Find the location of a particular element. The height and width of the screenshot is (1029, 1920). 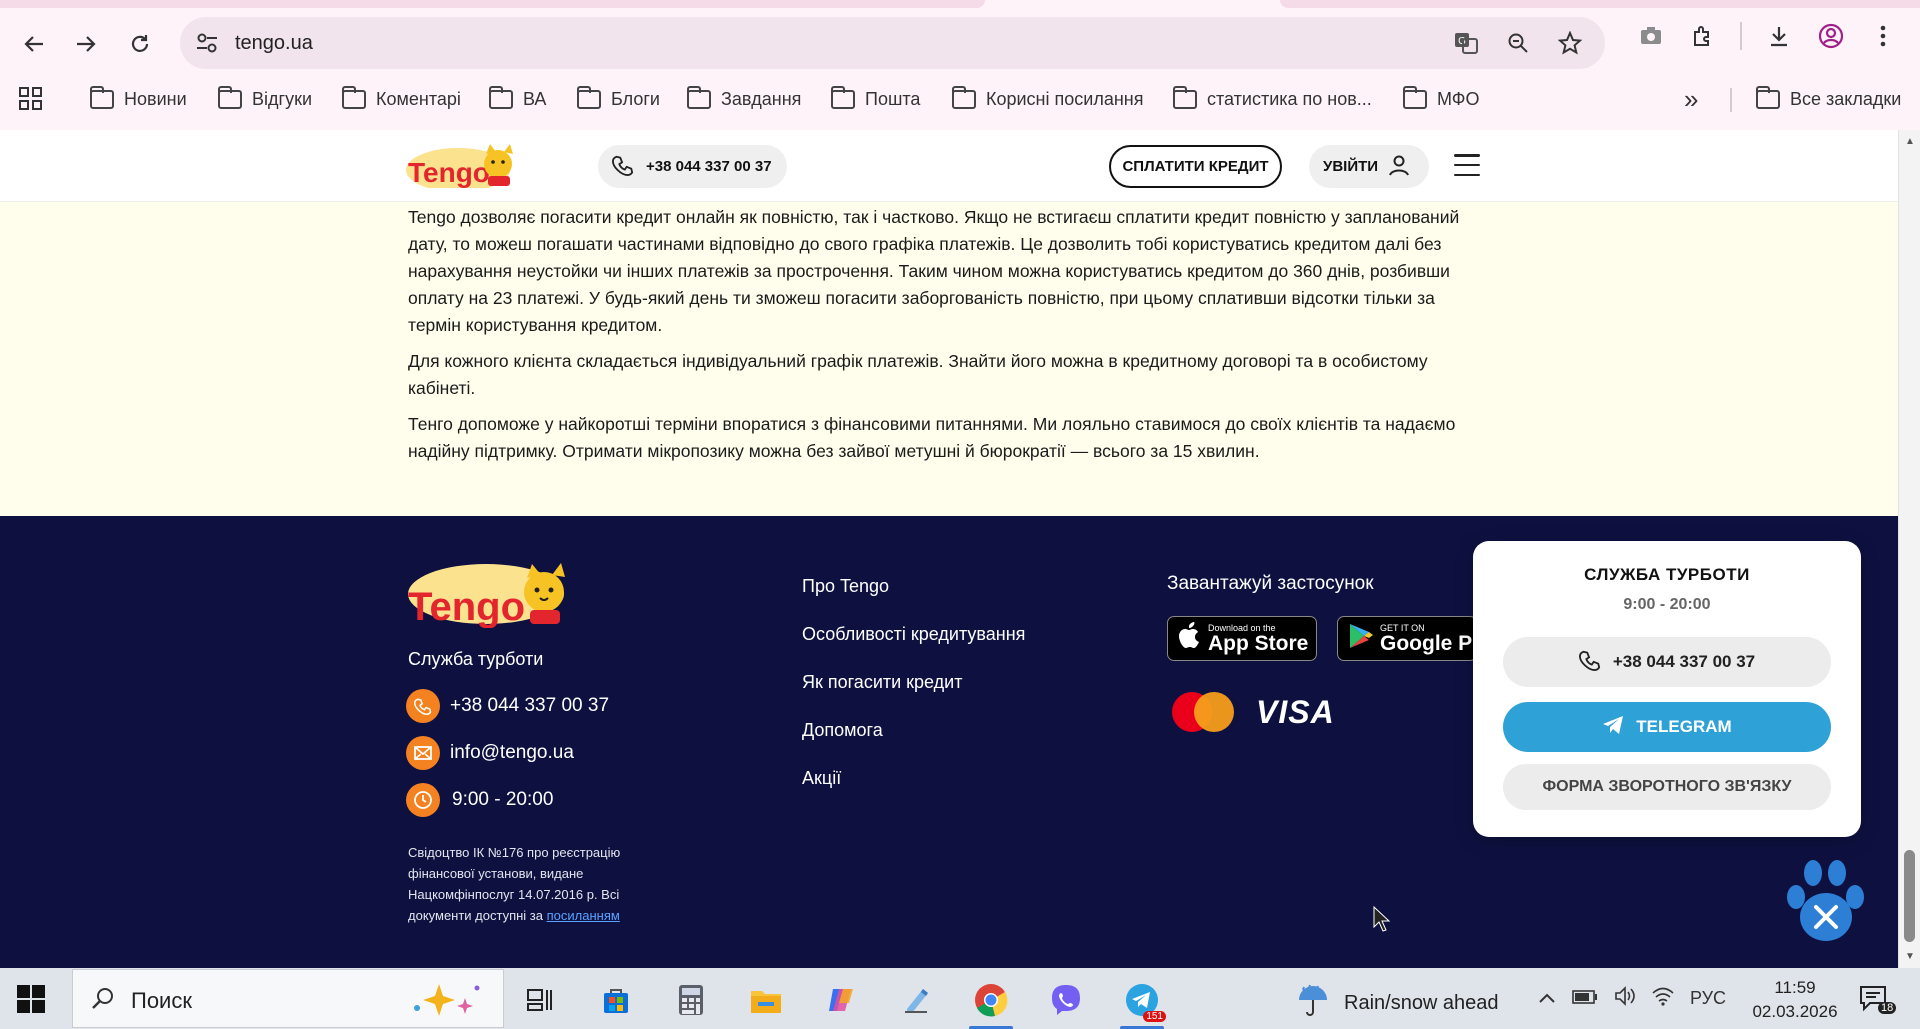

bookmark-folder: Новини is located at coordinates (138, 98).